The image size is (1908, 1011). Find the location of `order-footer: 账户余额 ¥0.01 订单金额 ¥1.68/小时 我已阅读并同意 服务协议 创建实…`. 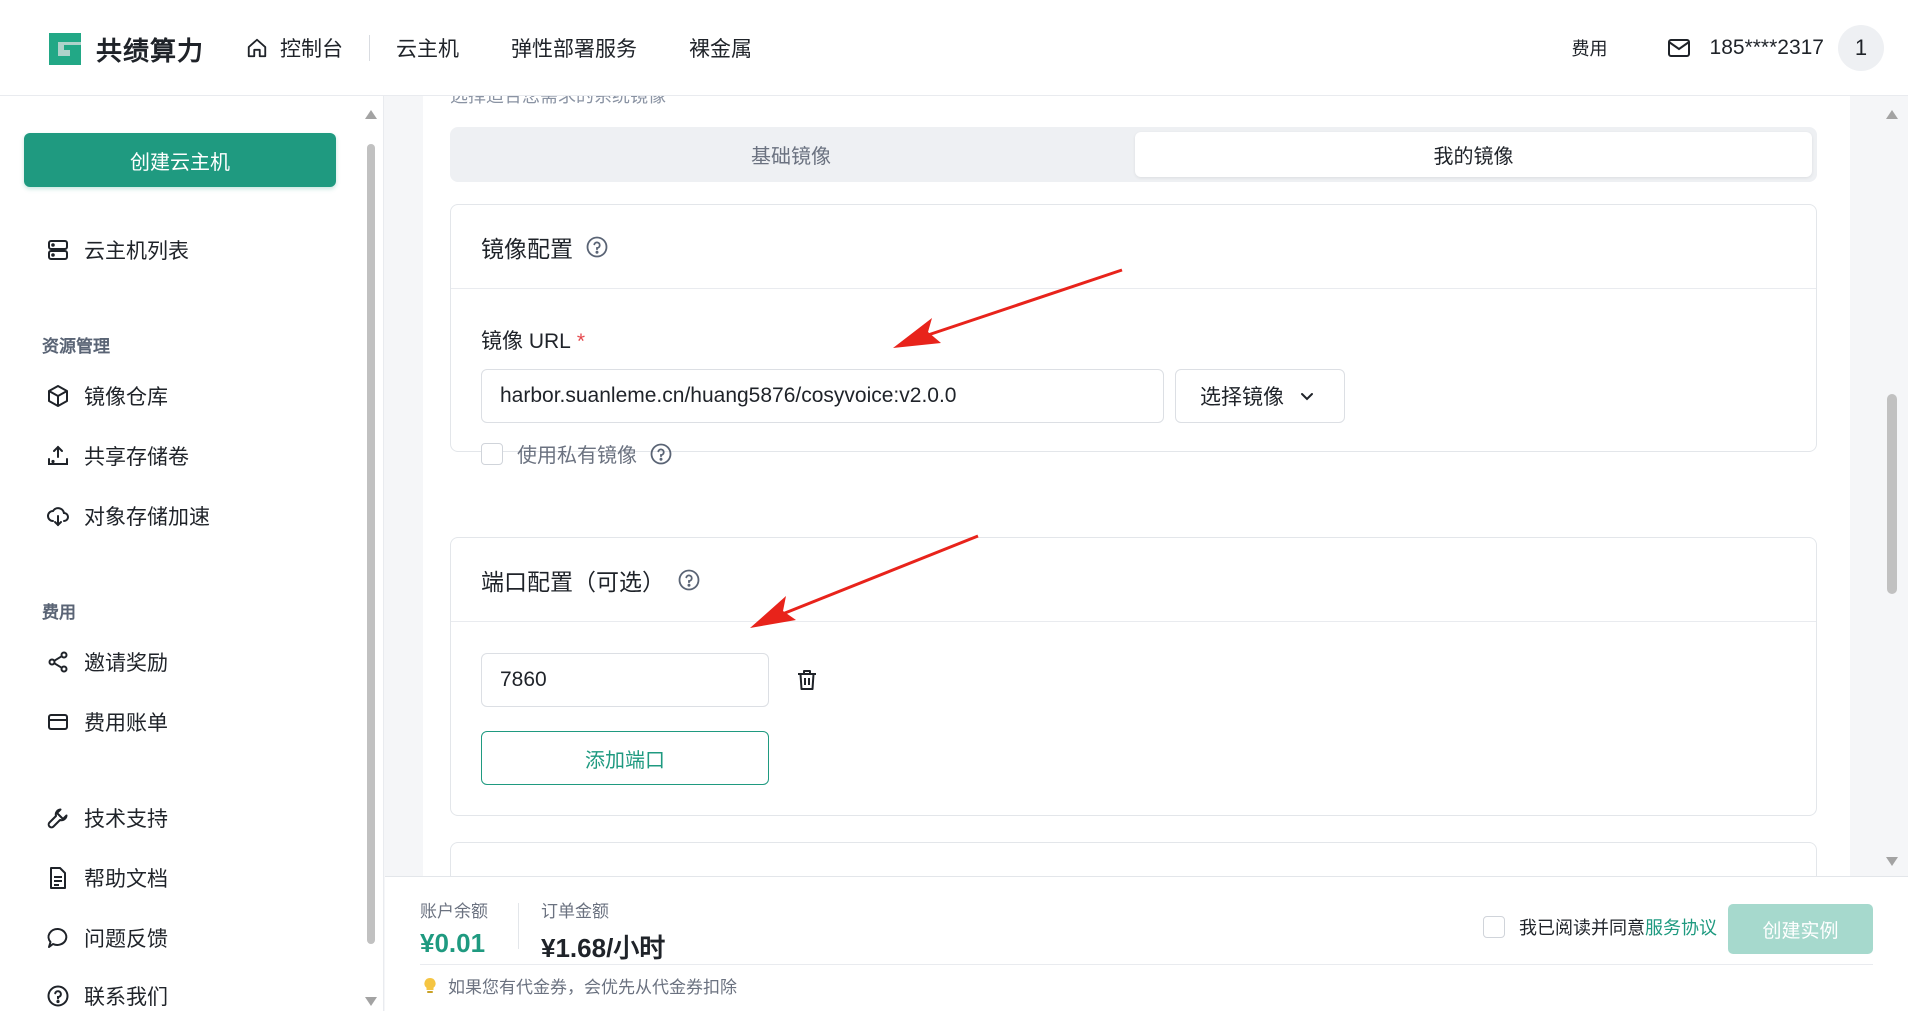

order-footer: 账户余额 ¥0.01 订单金额 ¥1.68/小时 我已阅读并同意 服务协议 创建实… is located at coordinates (1146, 943).